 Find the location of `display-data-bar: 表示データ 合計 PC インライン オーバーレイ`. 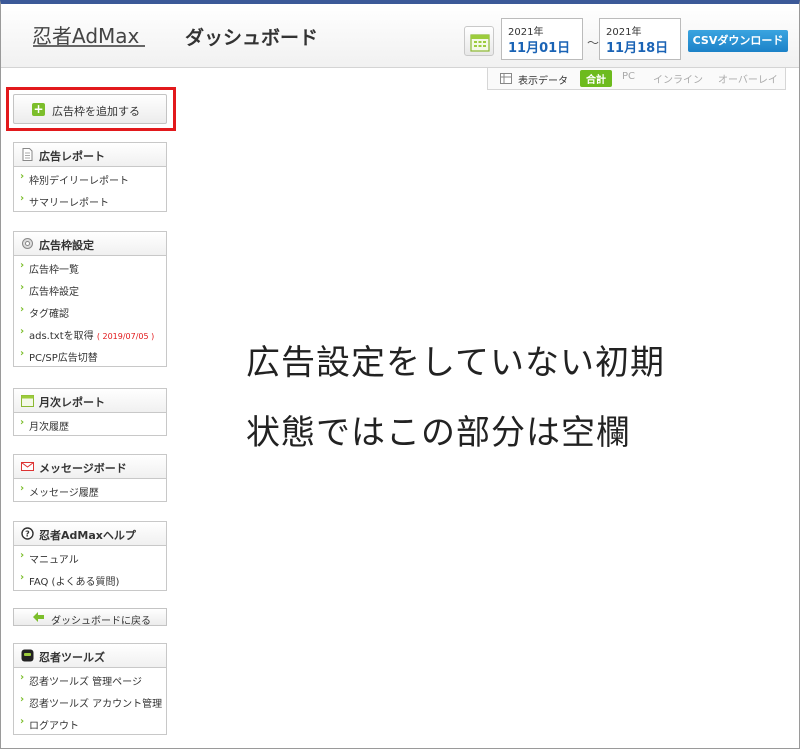

display-data-bar: 表示データ 合計 PC インライン オーバーレイ is located at coordinates (636, 79).